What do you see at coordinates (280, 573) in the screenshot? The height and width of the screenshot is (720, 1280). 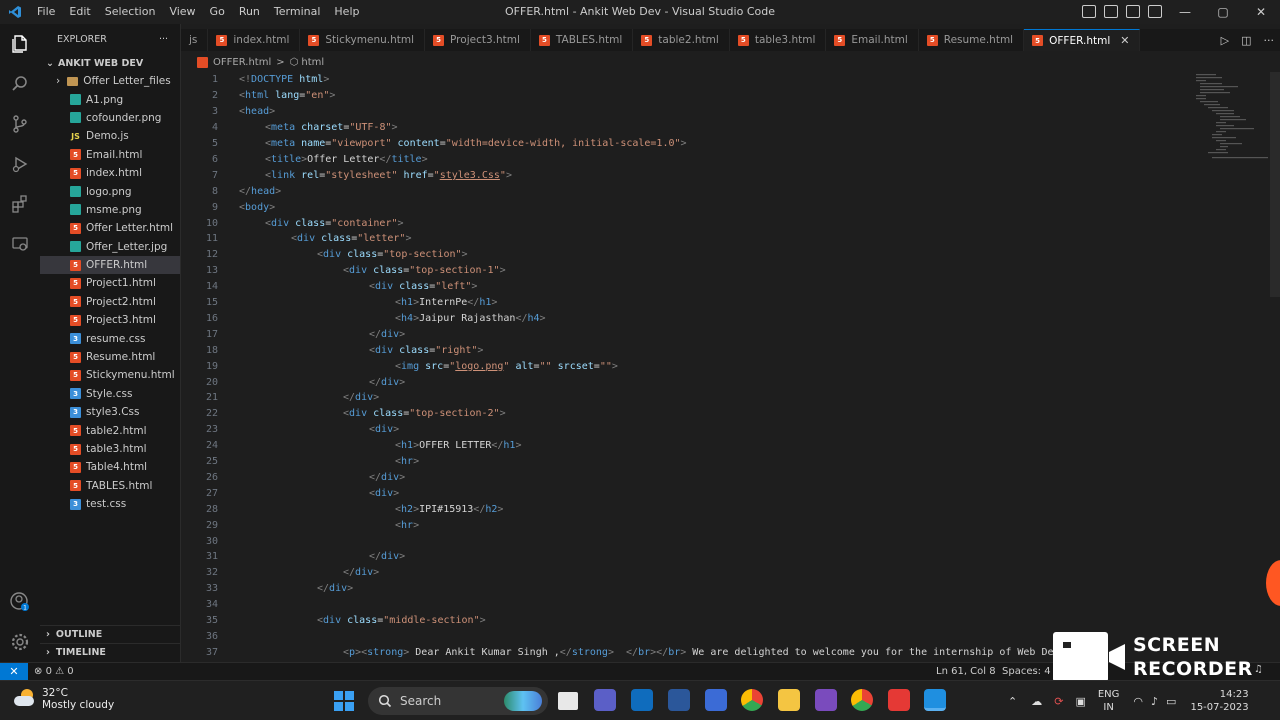 I see `code-line: 32 </div>` at bounding box center [280, 573].